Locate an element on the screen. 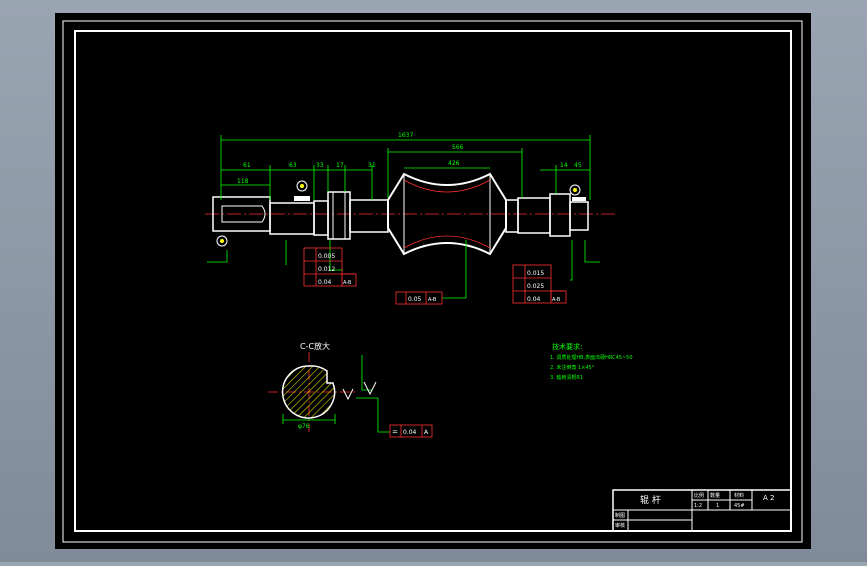  sheet-size: A 2 is located at coordinates (768, 498).